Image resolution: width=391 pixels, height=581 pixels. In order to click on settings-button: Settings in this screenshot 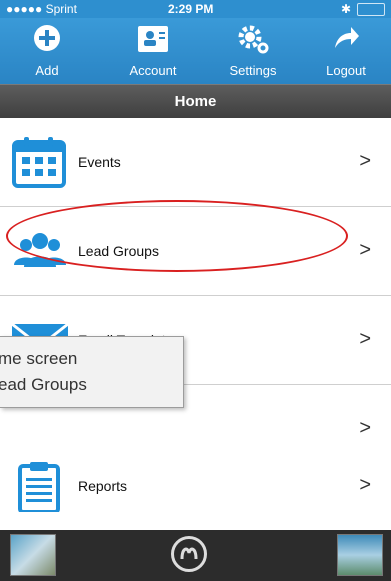, I will do `click(253, 51)`.